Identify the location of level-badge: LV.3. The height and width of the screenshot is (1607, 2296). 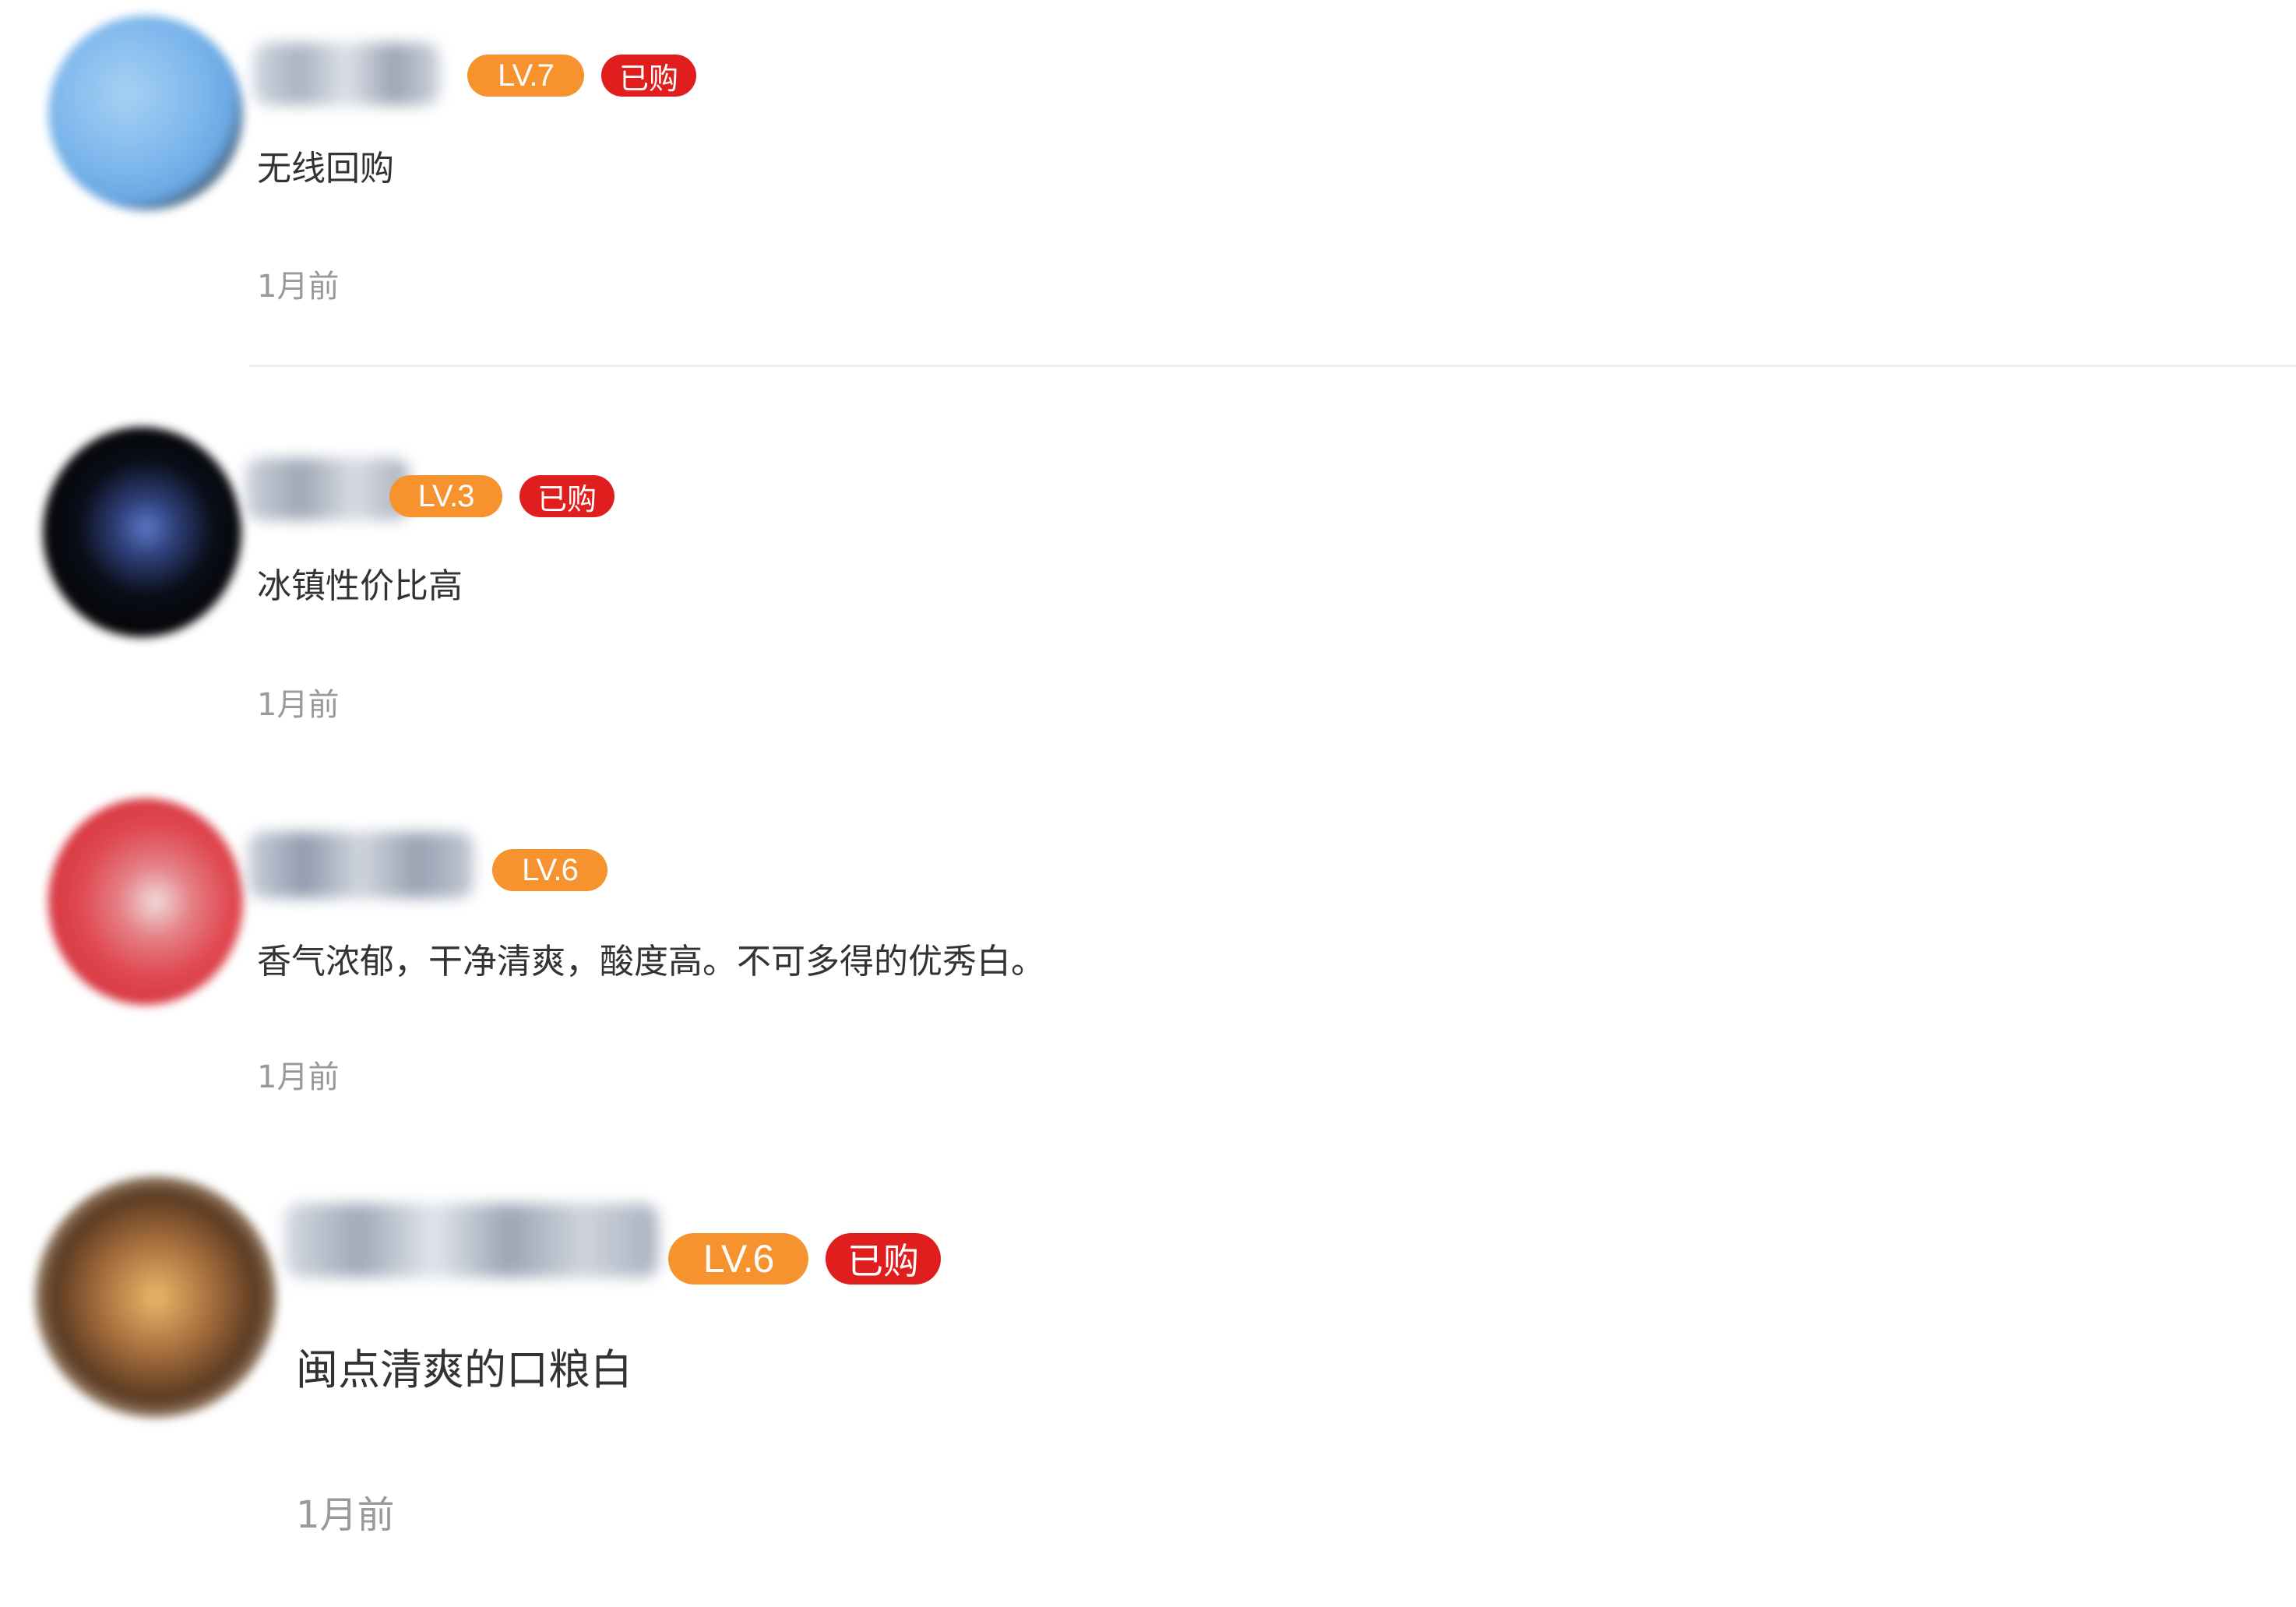
(445, 496).